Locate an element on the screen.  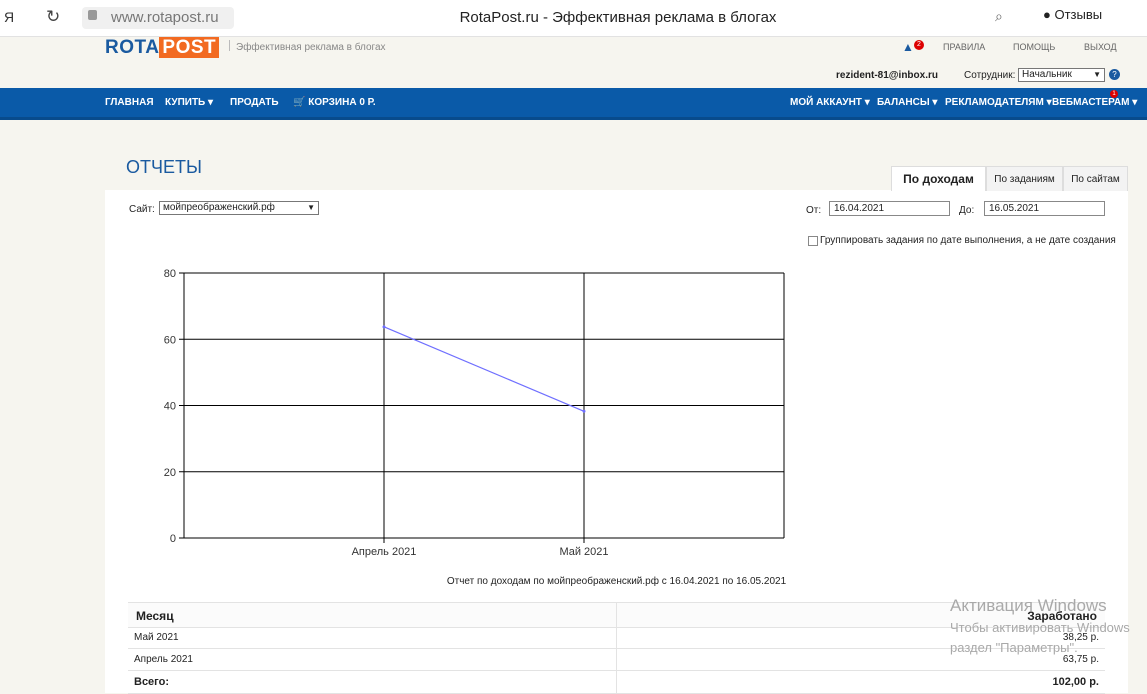
x-tick-label: Май 2021 is located at coordinates (583, 552).